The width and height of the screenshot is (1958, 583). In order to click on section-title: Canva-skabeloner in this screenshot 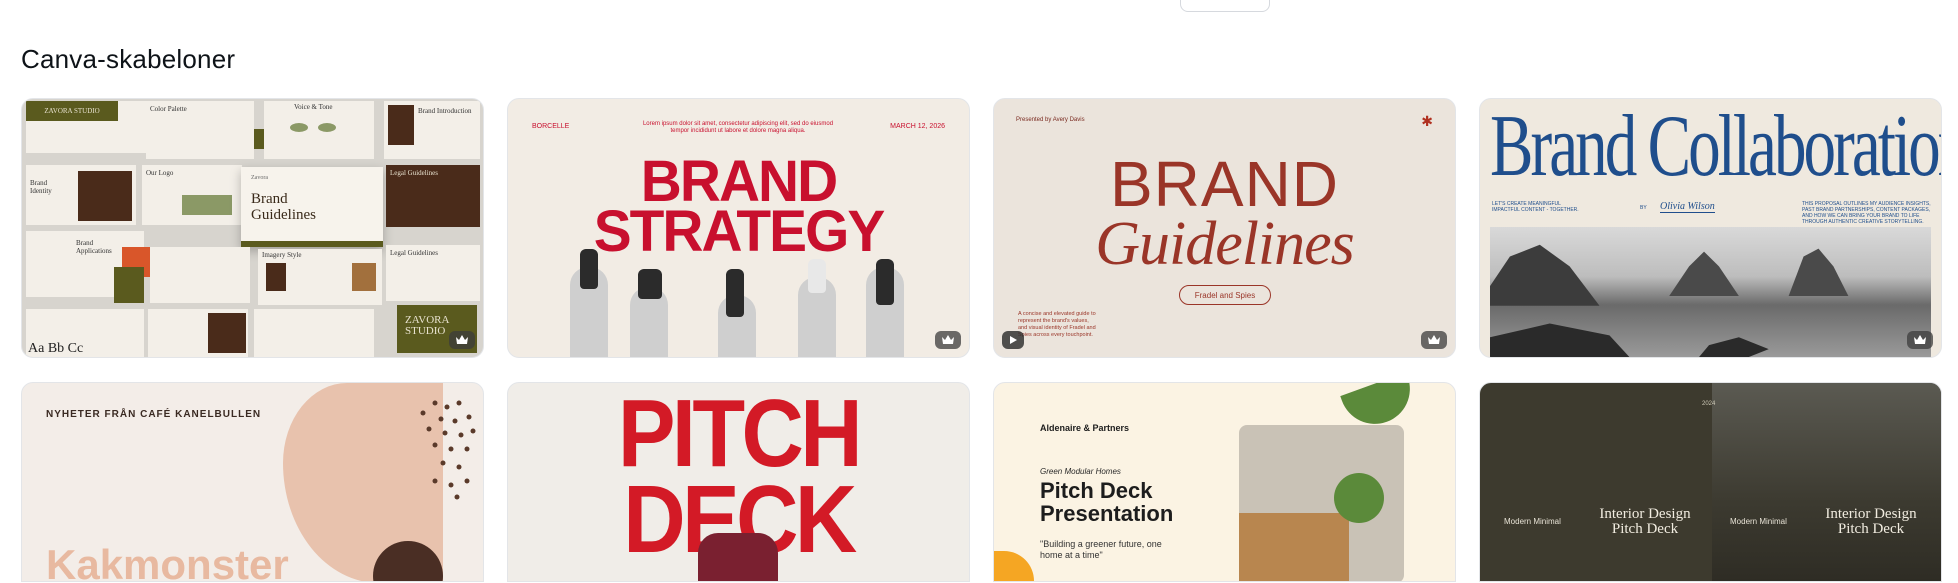, I will do `click(128, 59)`.